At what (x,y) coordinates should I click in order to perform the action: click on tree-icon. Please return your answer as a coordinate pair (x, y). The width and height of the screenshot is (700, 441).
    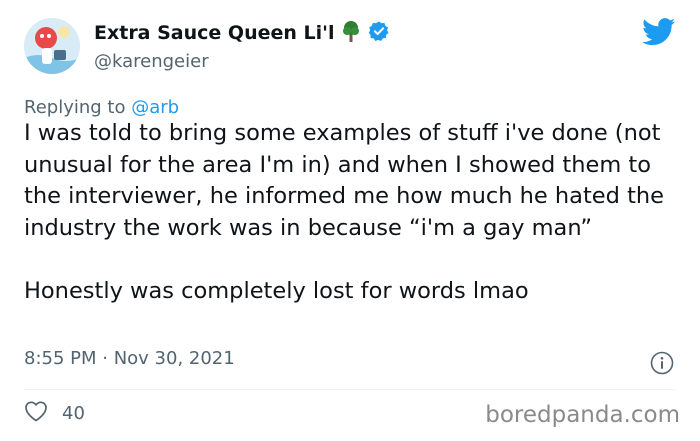
    Looking at the image, I should click on (351, 33).